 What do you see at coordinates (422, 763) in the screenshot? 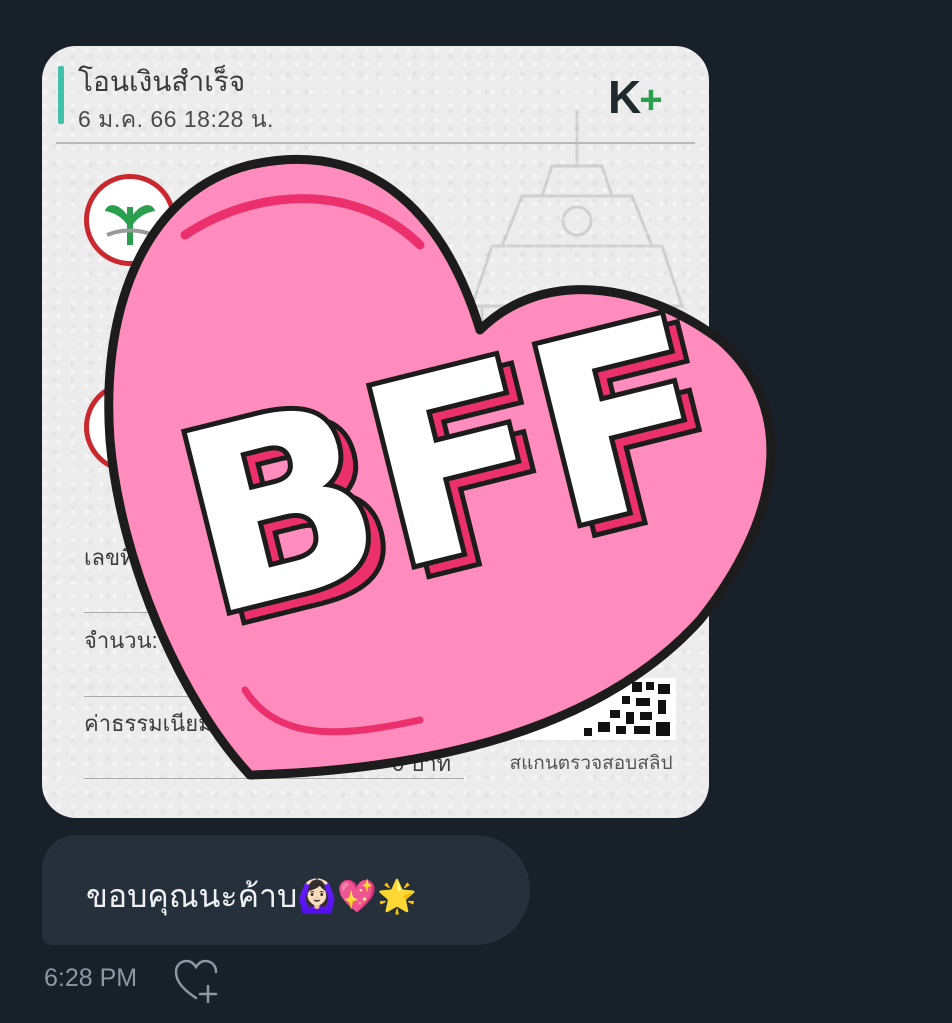
I see `fee-value: 0 บาท` at bounding box center [422, 763].